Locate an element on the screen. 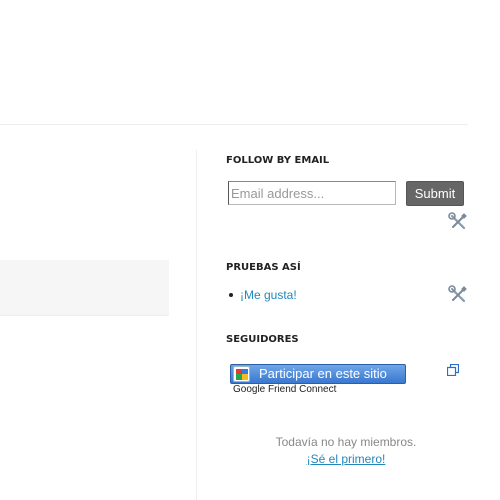 Image resolution: width=500 pixels, height=500 pixels. sidebar-divider is located at coordinates (196, 325).